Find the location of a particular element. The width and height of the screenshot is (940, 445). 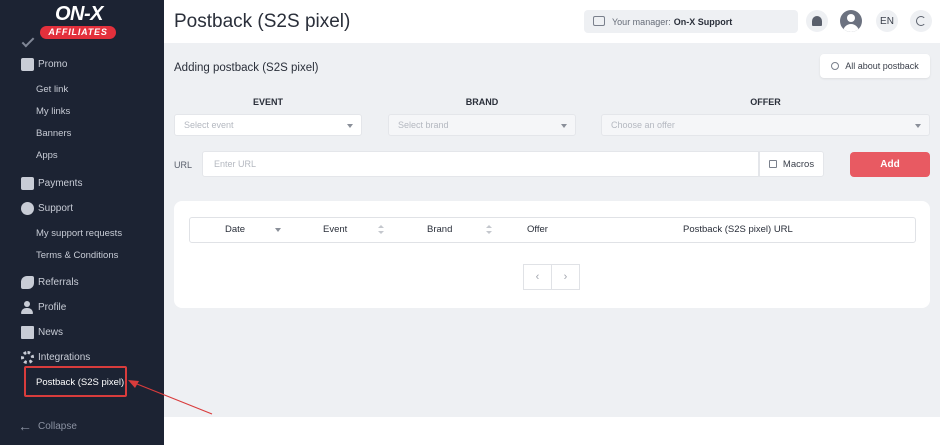

column-header-date: Date is located at coordinates (235, 230).